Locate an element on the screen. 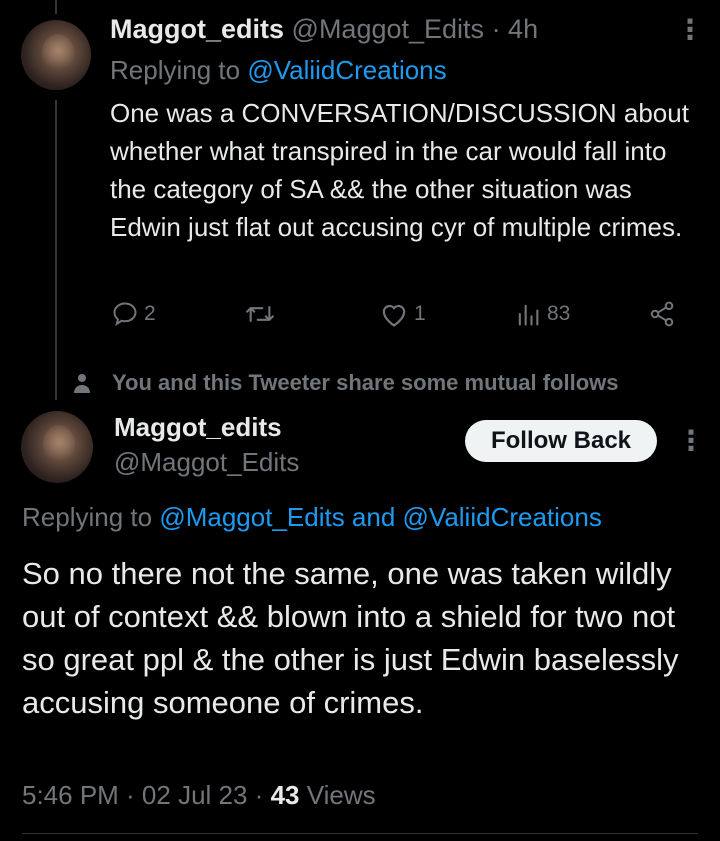 This screenshot has height=841, width=720. views-action: 83 is located at coordinates (541, 314).